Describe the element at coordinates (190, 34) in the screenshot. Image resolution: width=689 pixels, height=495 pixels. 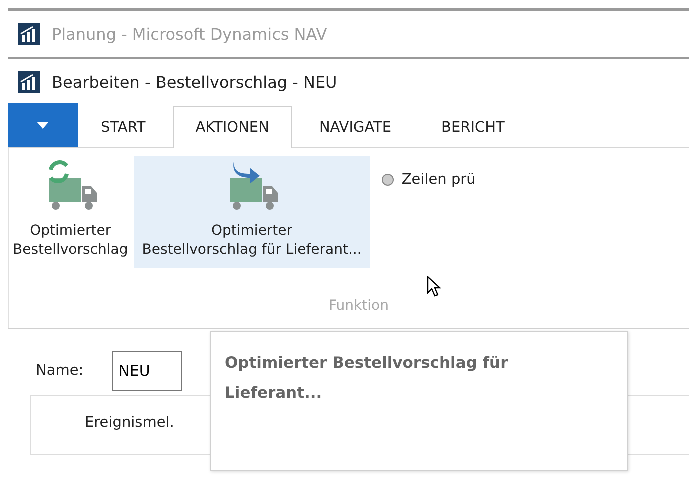
I see `window-title: Planung - Microsoft Dynamics NAV` at that location.